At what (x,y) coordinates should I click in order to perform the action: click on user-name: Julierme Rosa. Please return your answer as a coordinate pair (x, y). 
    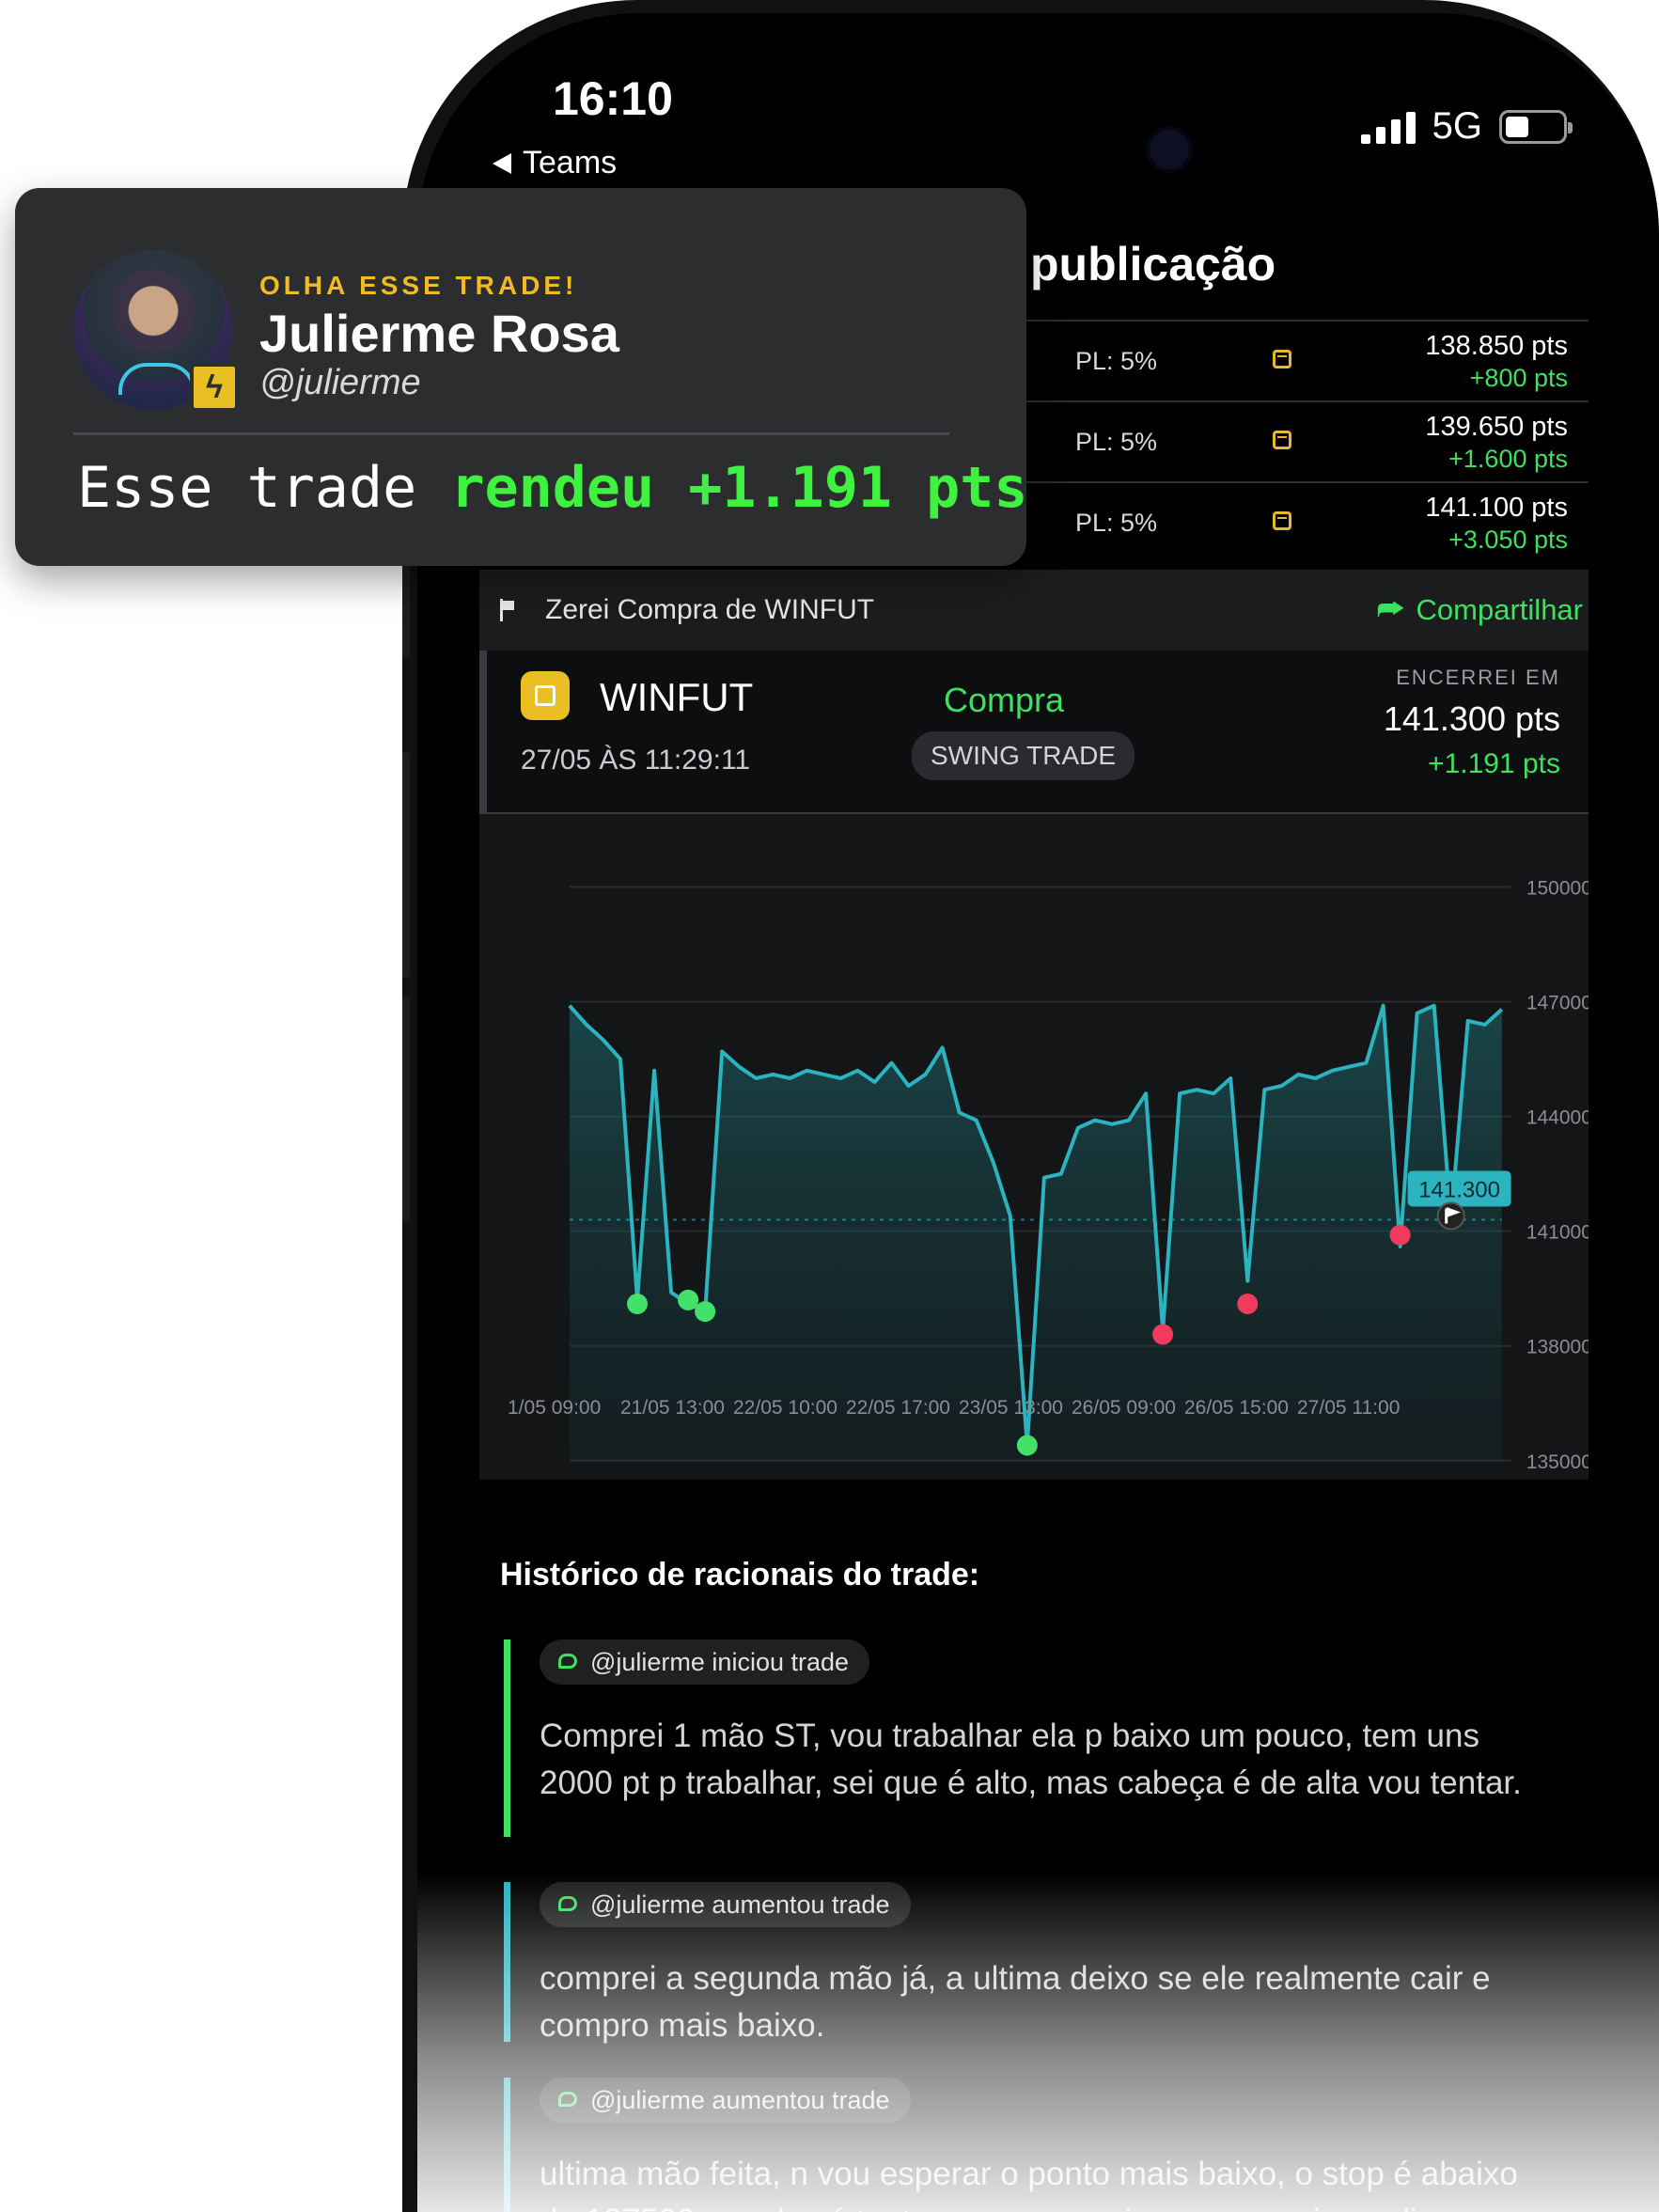
    Looking at the image, I should click on (439, 333).